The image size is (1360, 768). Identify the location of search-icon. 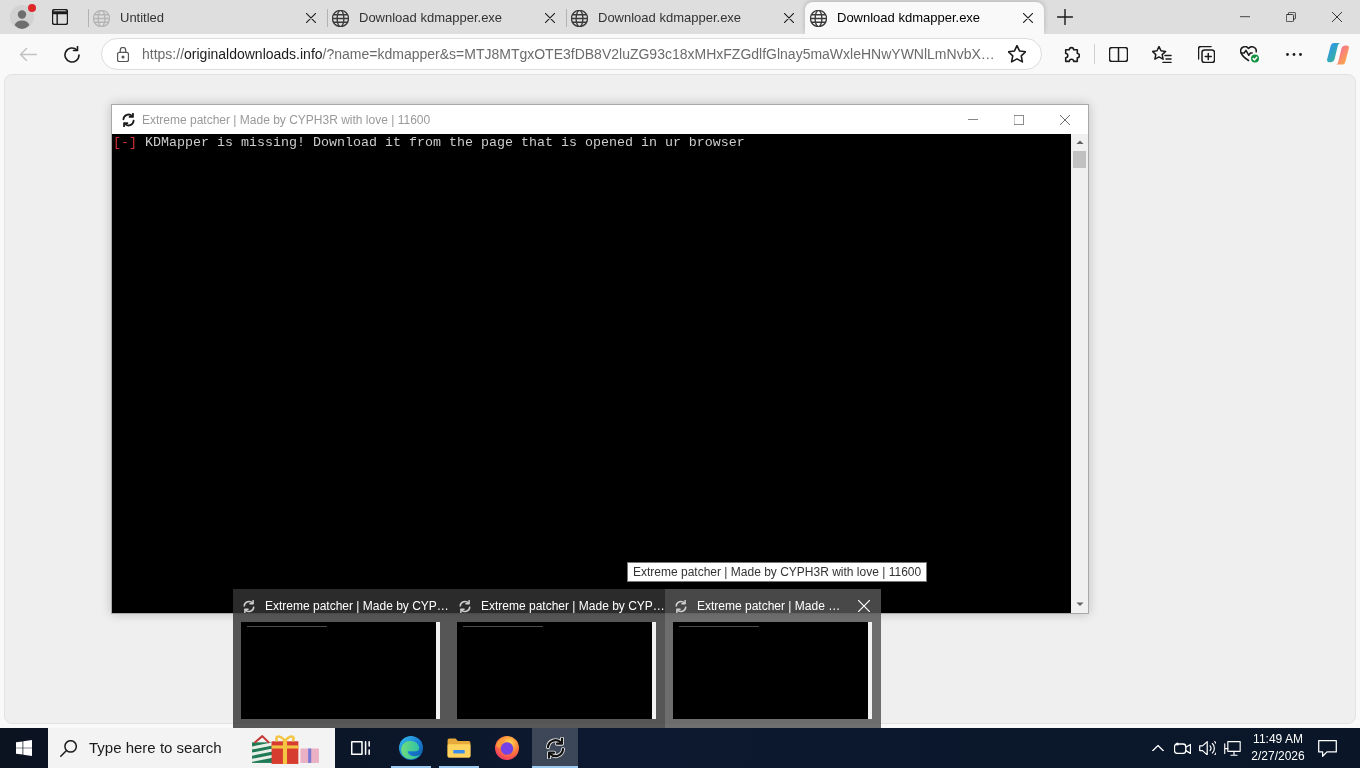
(68, 748).